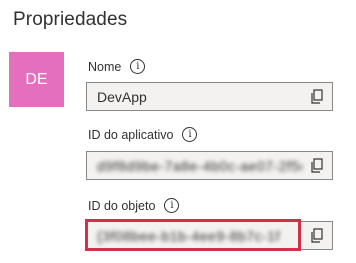 This screenshot has width=356, height=263. What do you see at coordinates (122, 205) in the screenshot?
I see `object-id-label: ID do objeto` at bounding box center [122, 205].